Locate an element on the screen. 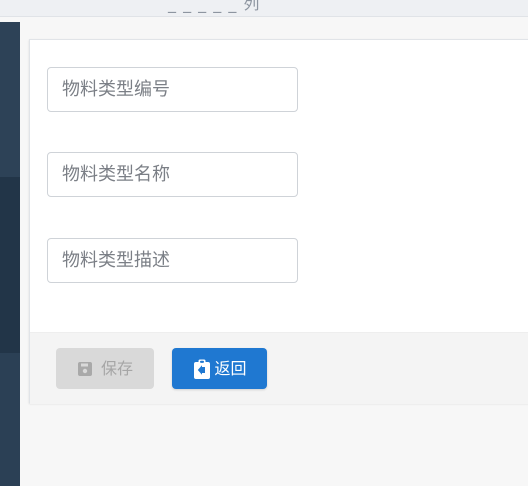 Image resolution: width=528 pixels, height=486 pixels. back-button-label: 返回 is located at coordinates (230, 368).